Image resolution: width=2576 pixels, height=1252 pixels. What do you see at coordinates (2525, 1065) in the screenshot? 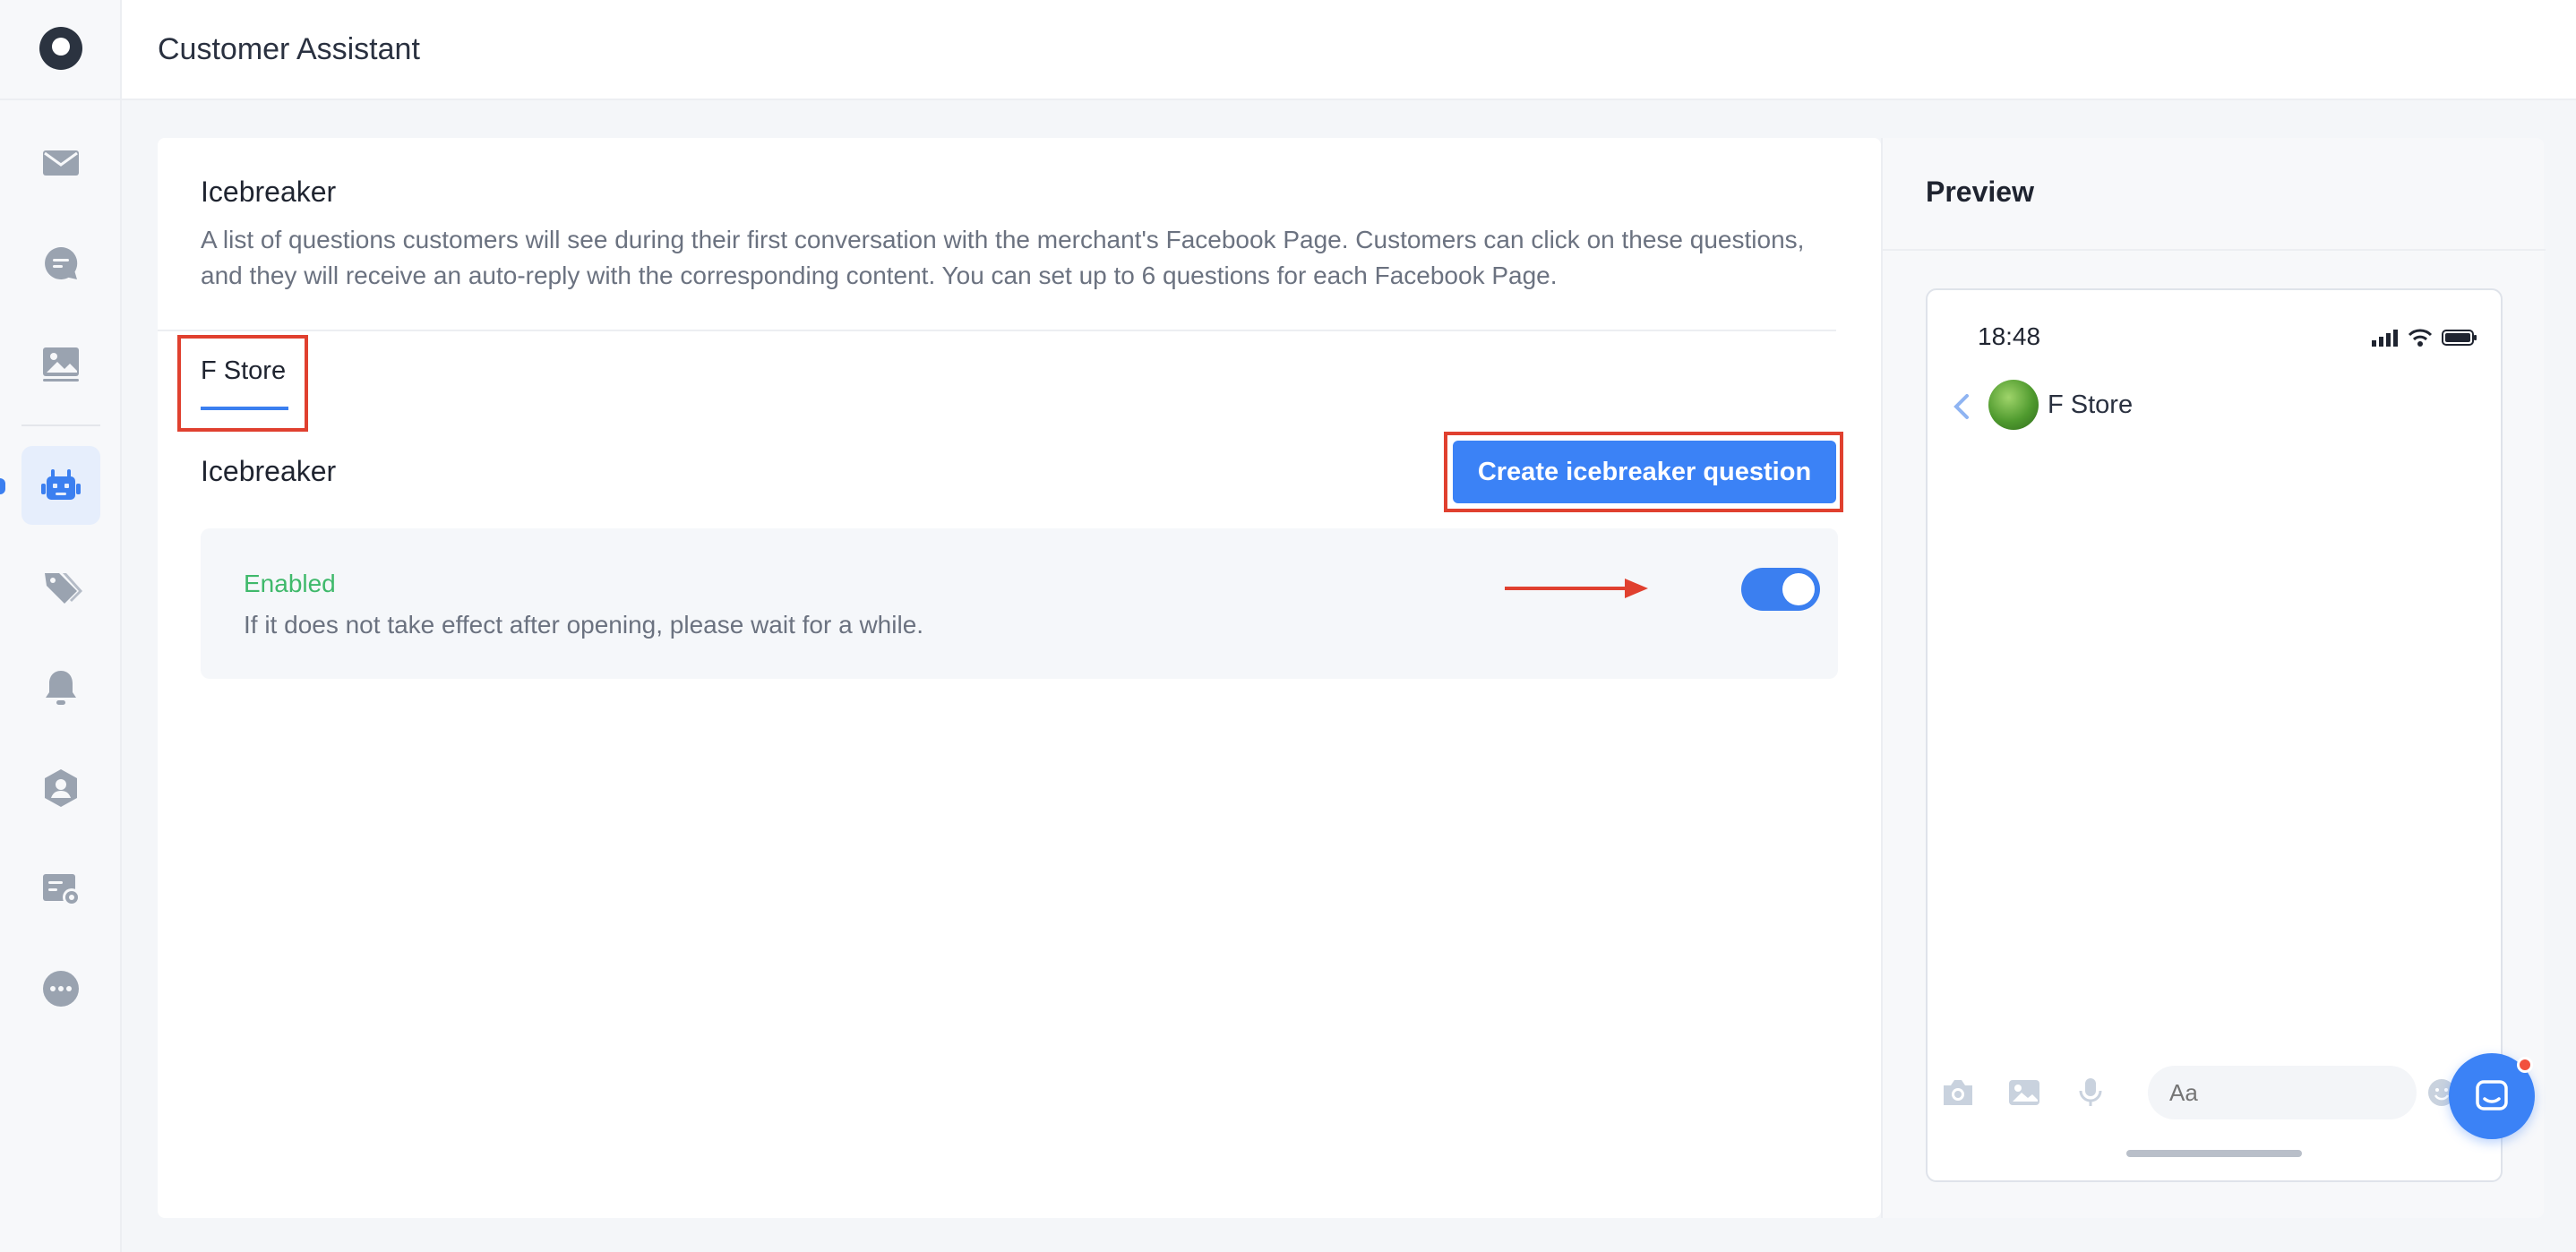
I see `notification-badge` at bounding box center [2525, 1065].